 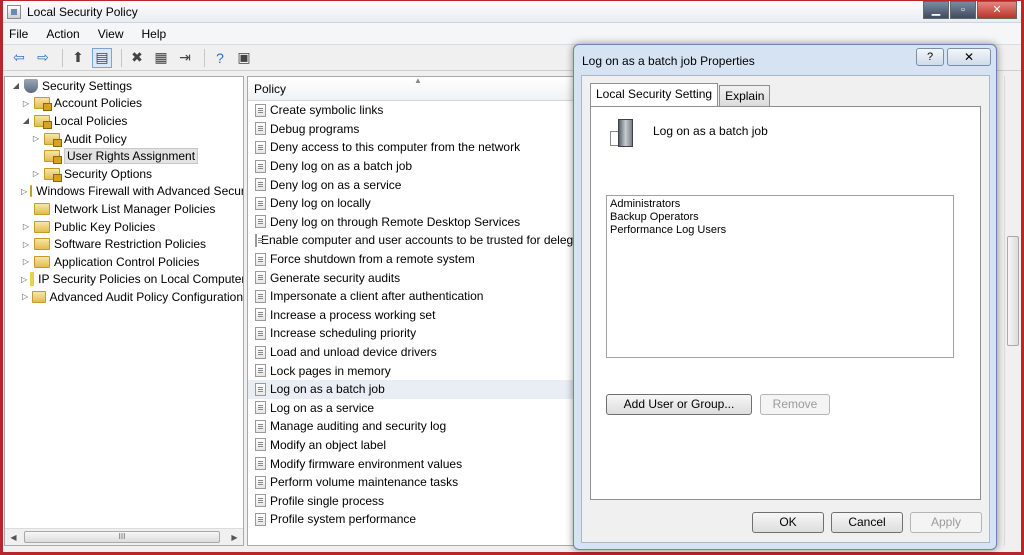 What do you see at coordinates (343, 333) in the screenshot?
I see `policy-label: Increase scheduling priority` at bounding box center [343, 333].